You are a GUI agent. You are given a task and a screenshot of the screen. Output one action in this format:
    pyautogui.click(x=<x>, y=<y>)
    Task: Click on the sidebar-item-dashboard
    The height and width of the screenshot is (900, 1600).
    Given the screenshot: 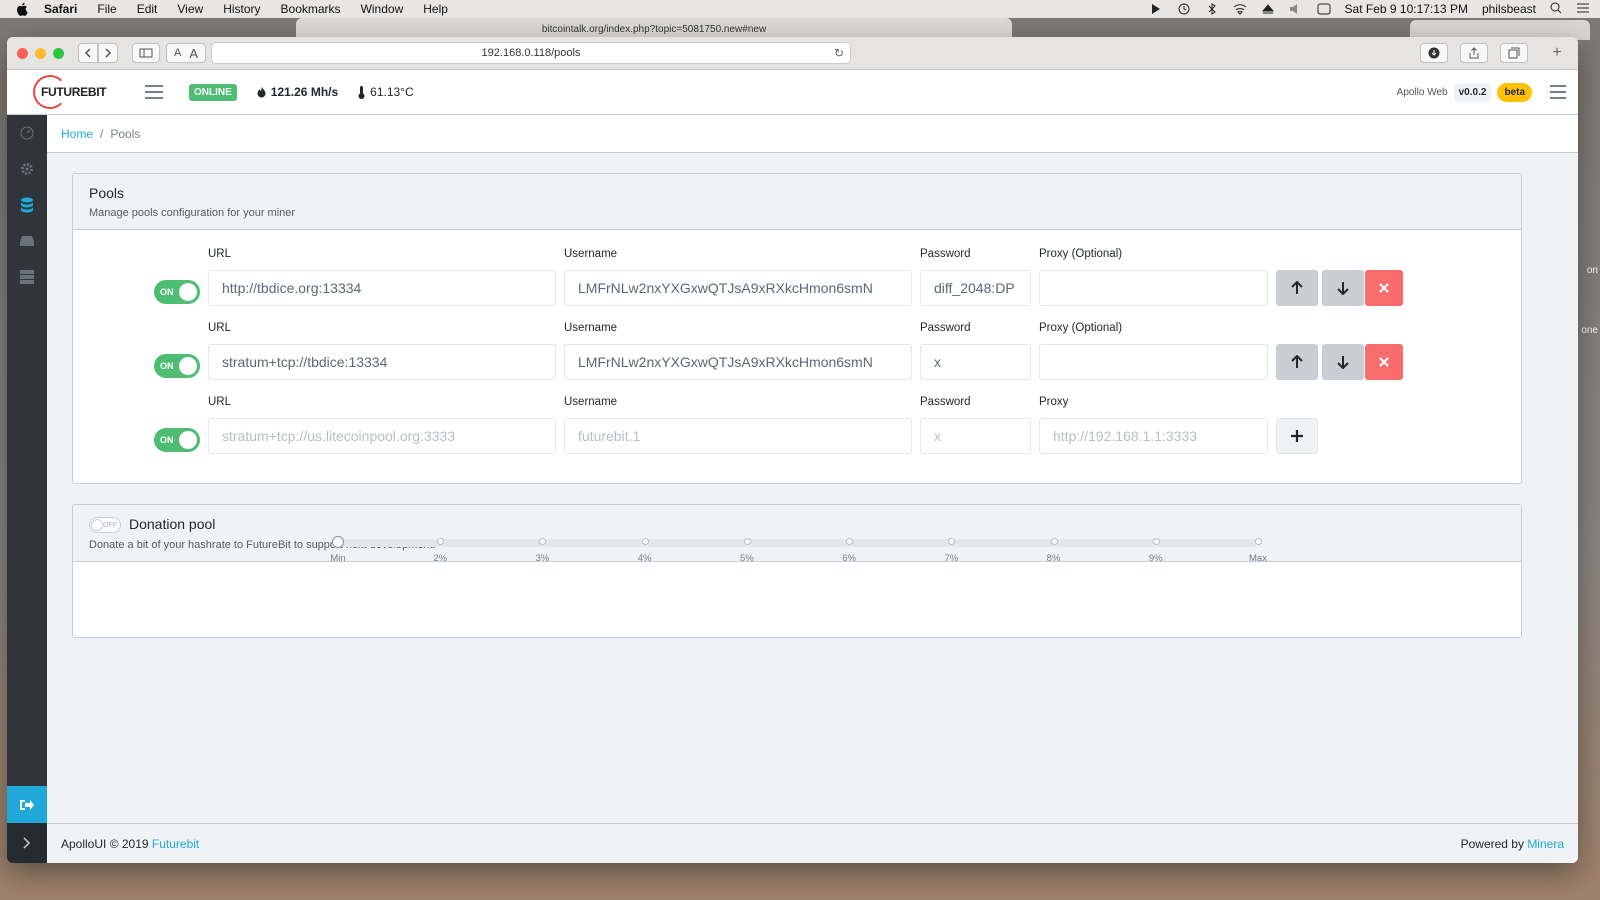 What is the action you would take?
    pyautogui.click(x=27, y=133)
    